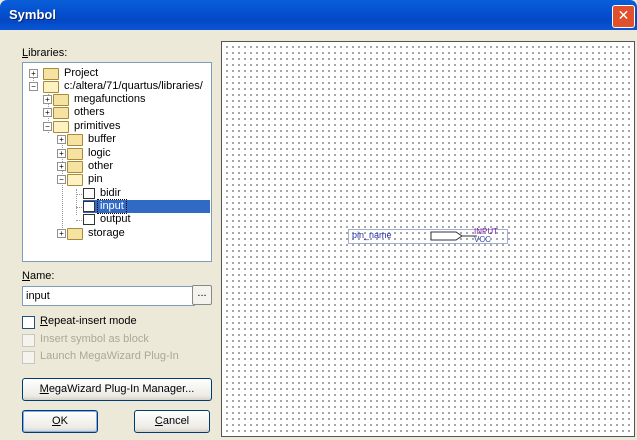  I want to click on libraries-label: Libraries:, so click(45, 53).